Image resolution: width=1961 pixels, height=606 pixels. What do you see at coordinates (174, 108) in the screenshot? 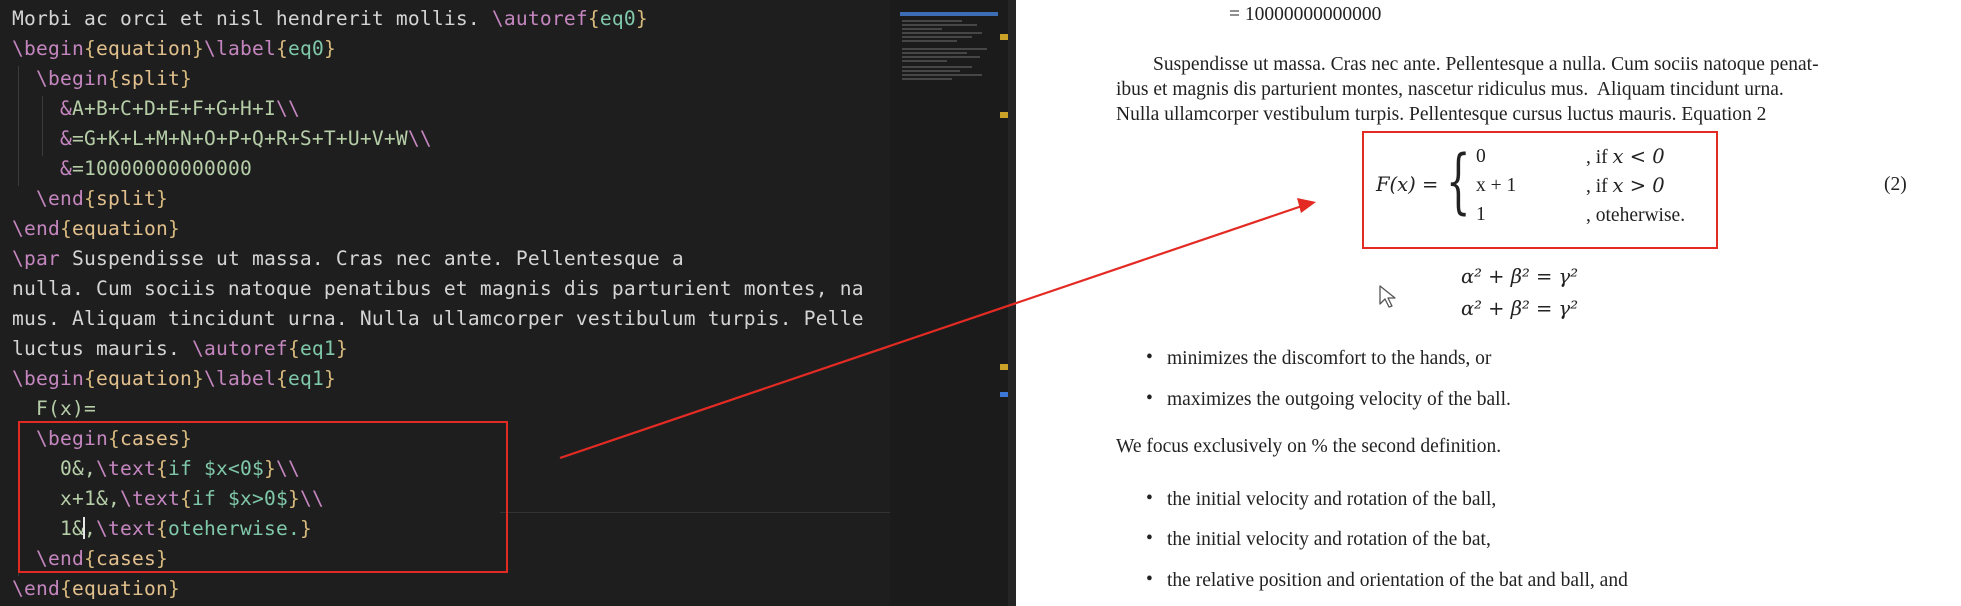
I see `code-token: A+B+C+D+E+F+G+H+I` at bounding box center [174, 108].